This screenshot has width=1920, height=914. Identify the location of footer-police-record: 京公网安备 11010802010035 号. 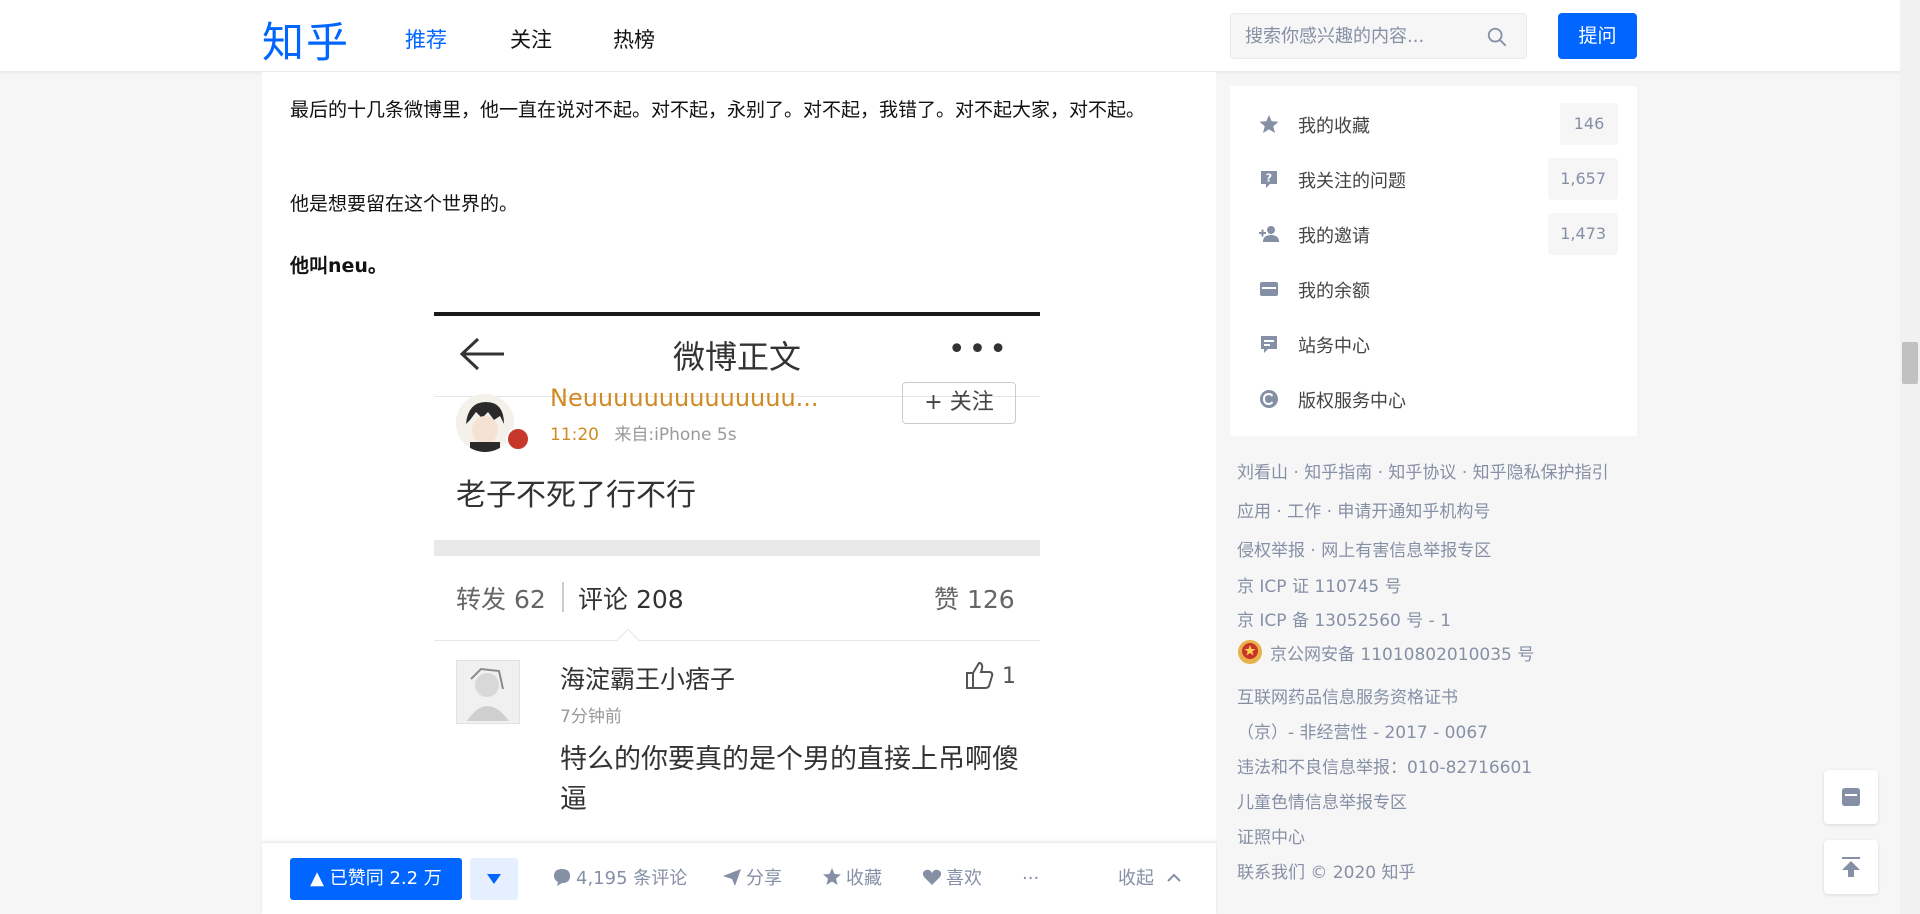
(1402, 652).